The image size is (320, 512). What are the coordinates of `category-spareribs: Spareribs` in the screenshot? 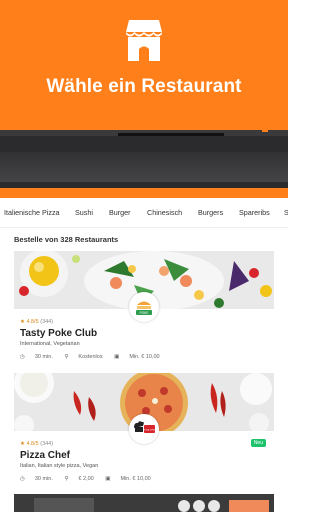 It's located at (254, 212).